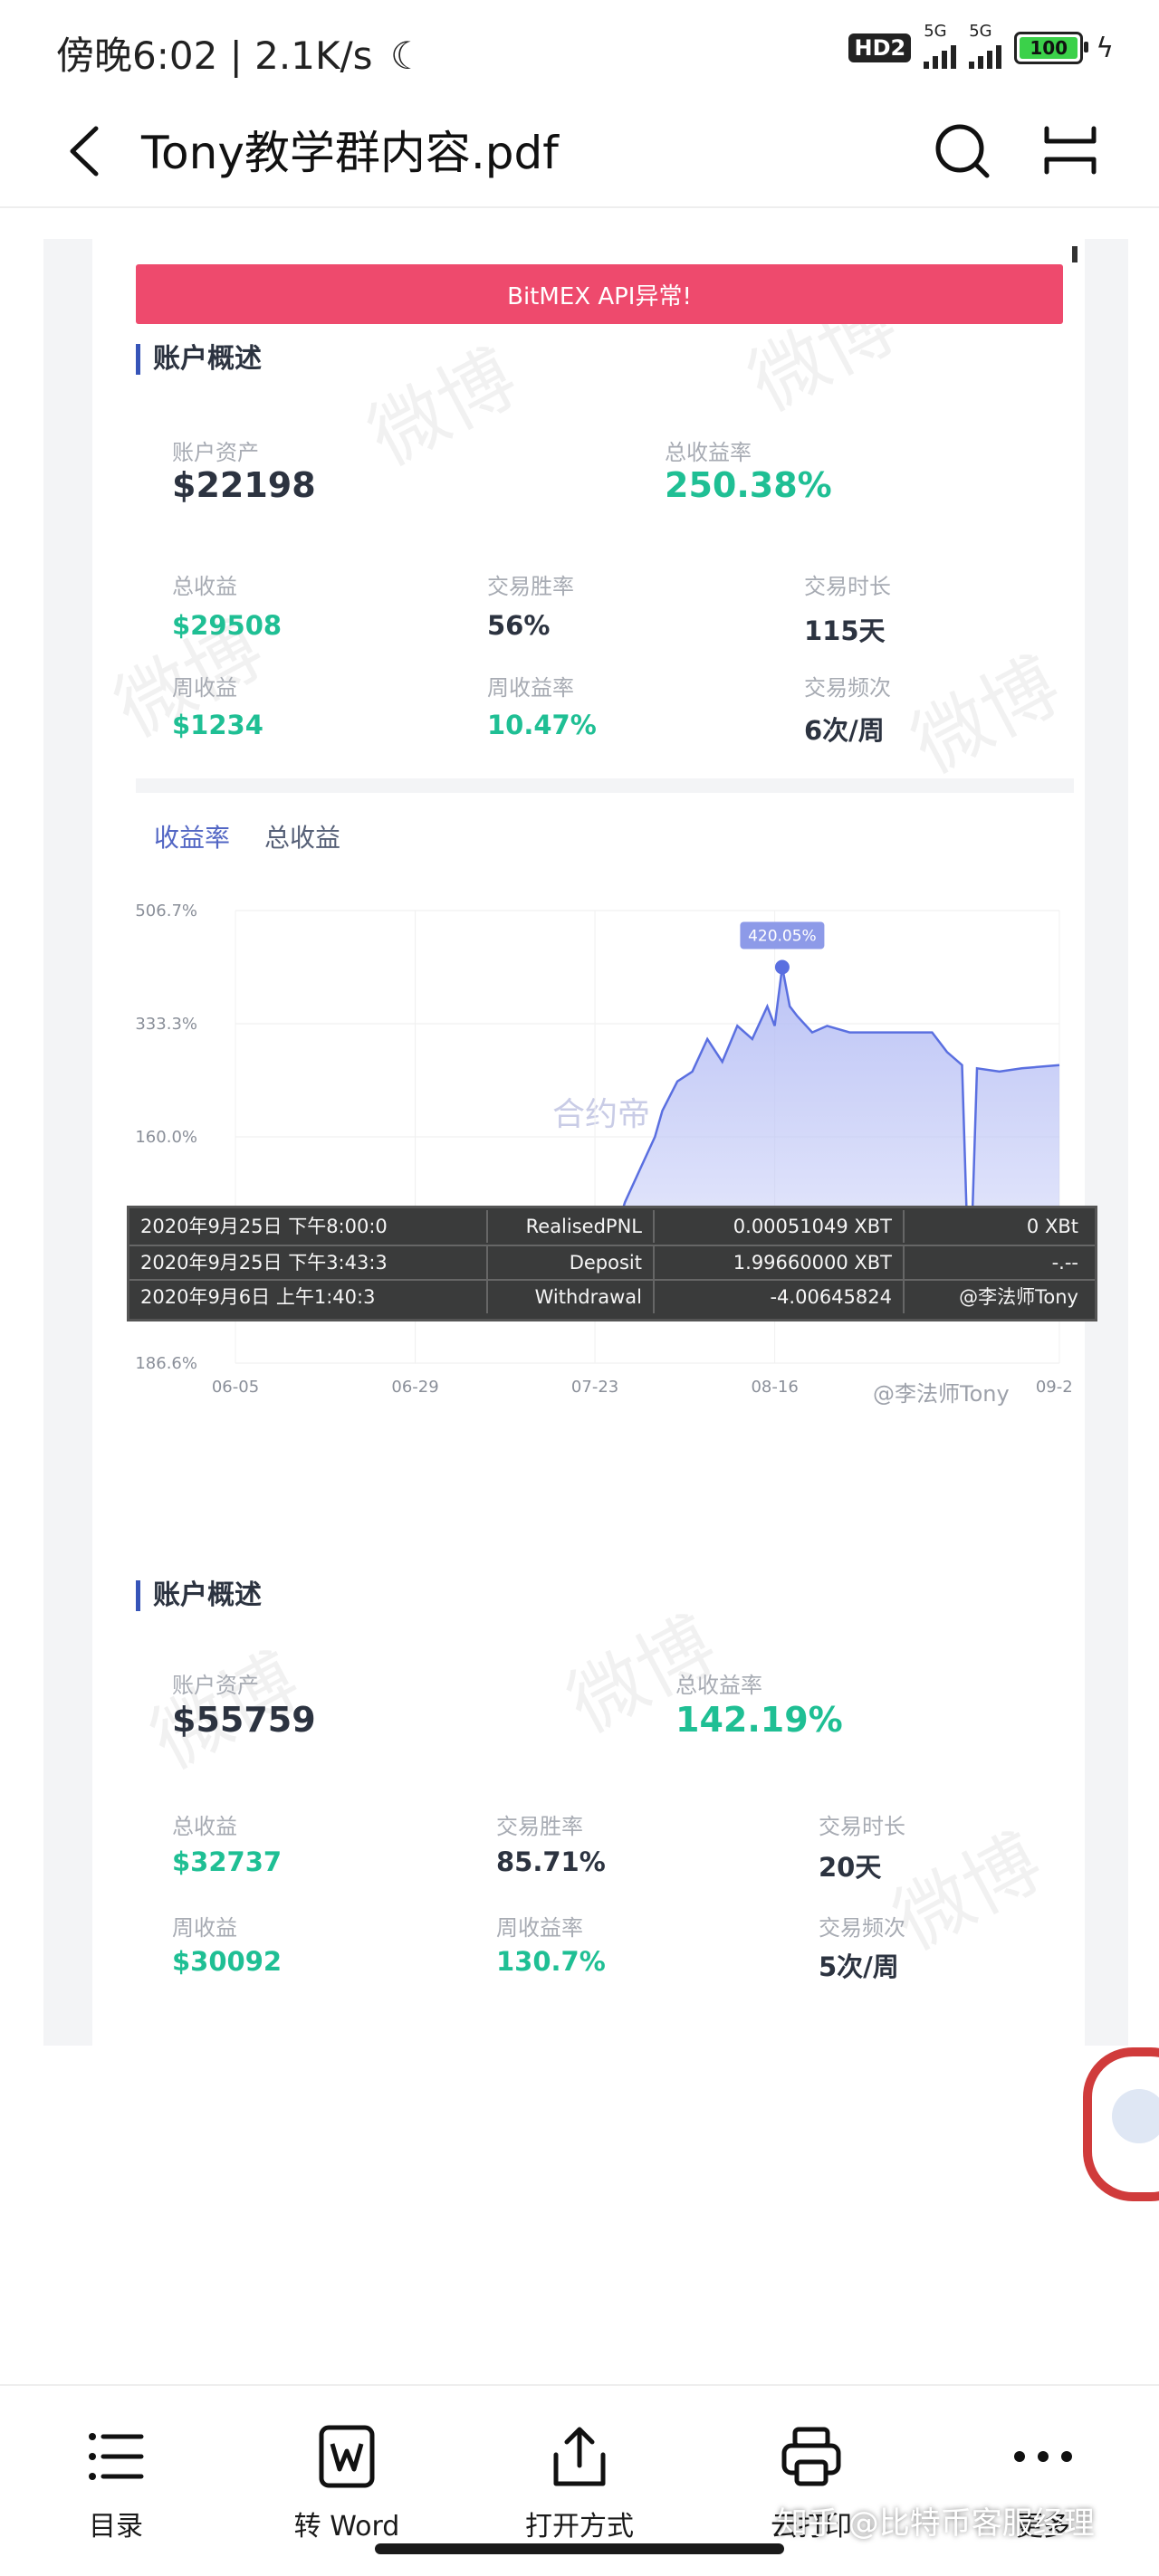 This screenshot has width=1159, height=2576. What do you see at coordinates (415, 1387) in the screenshot?
I see `x-tick-label: 06-29` at bounding box center [415, 1387].